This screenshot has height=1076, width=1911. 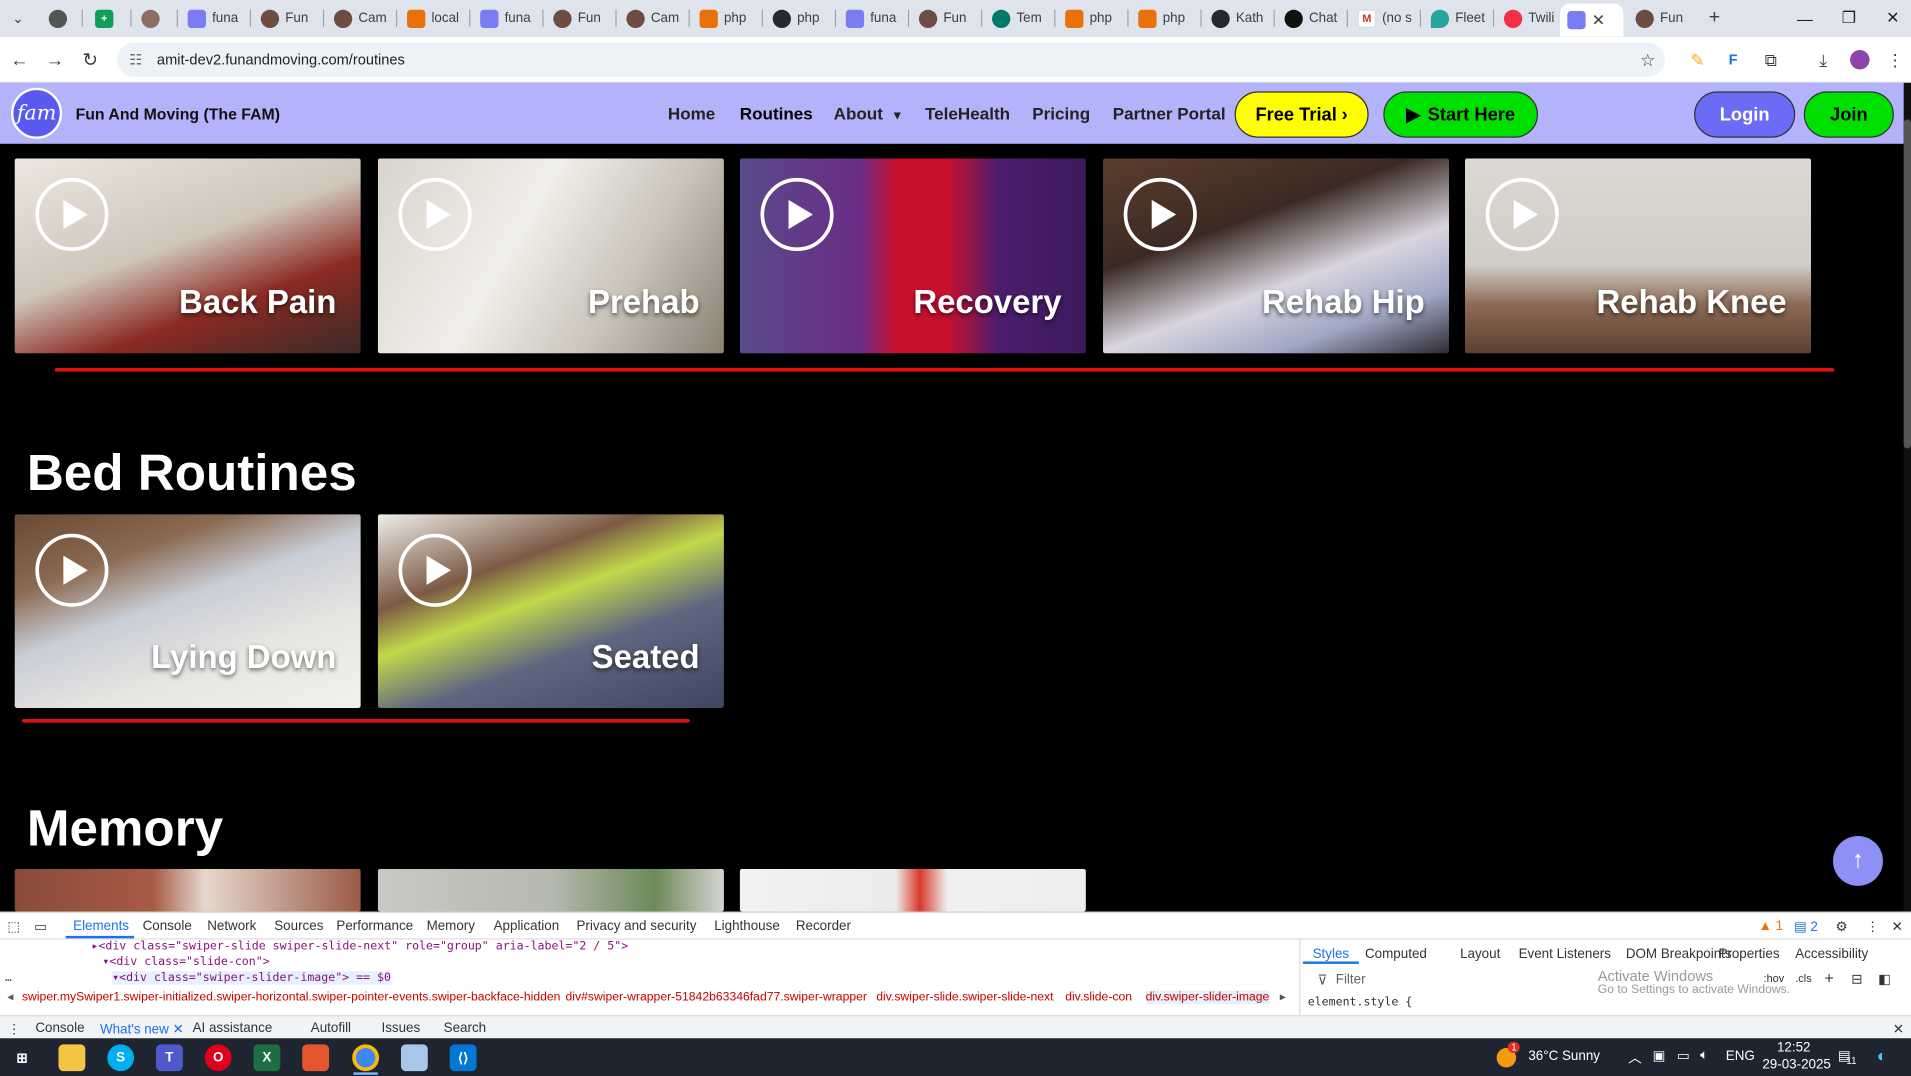 What do you see at coordinates (550, 611) in the screenshot?
I see `routine-card-seated: Seated` at bounding box center [550, 611].